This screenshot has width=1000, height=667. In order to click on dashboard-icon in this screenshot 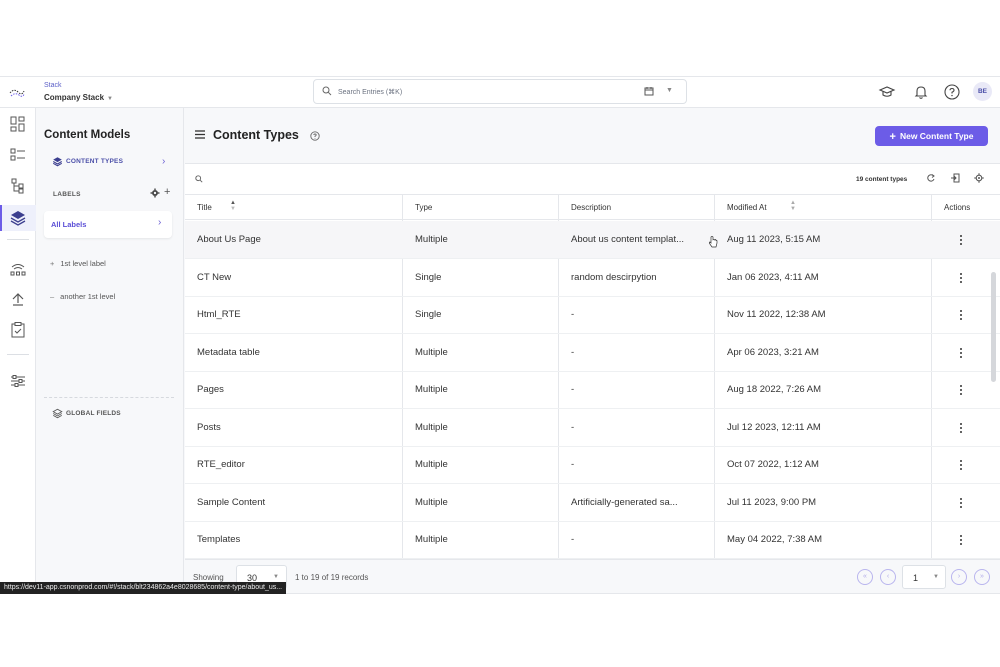, I will do `click(18, 124)`.